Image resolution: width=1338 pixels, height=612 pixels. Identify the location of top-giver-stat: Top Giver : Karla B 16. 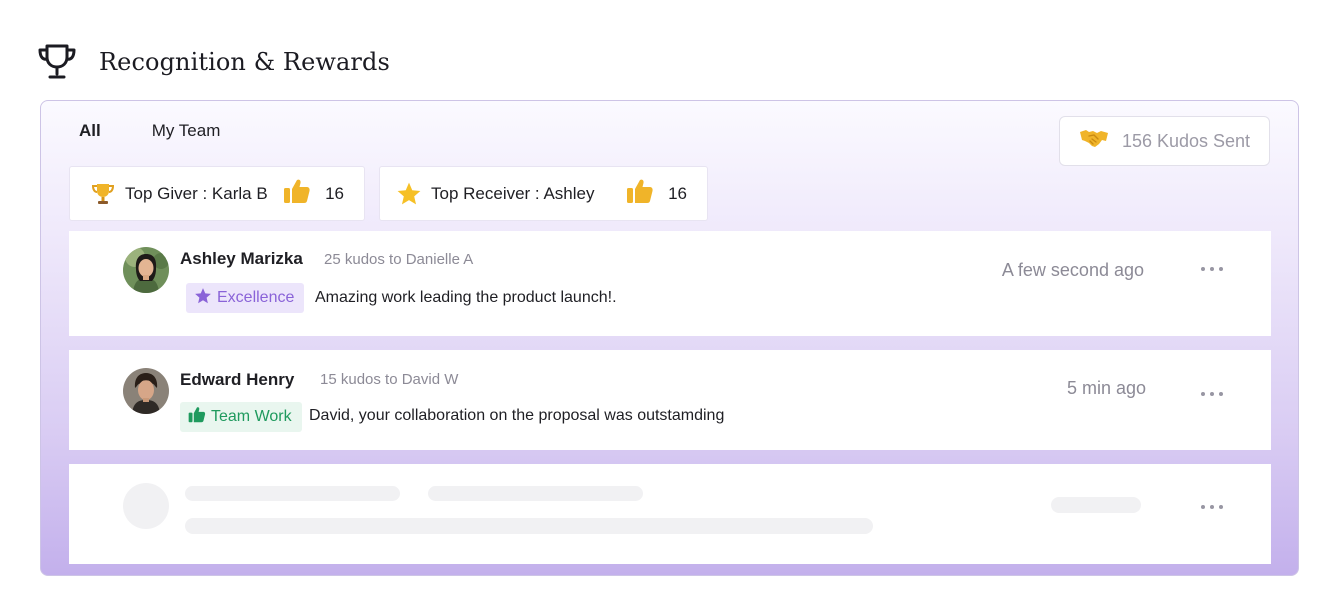
(217, 193).